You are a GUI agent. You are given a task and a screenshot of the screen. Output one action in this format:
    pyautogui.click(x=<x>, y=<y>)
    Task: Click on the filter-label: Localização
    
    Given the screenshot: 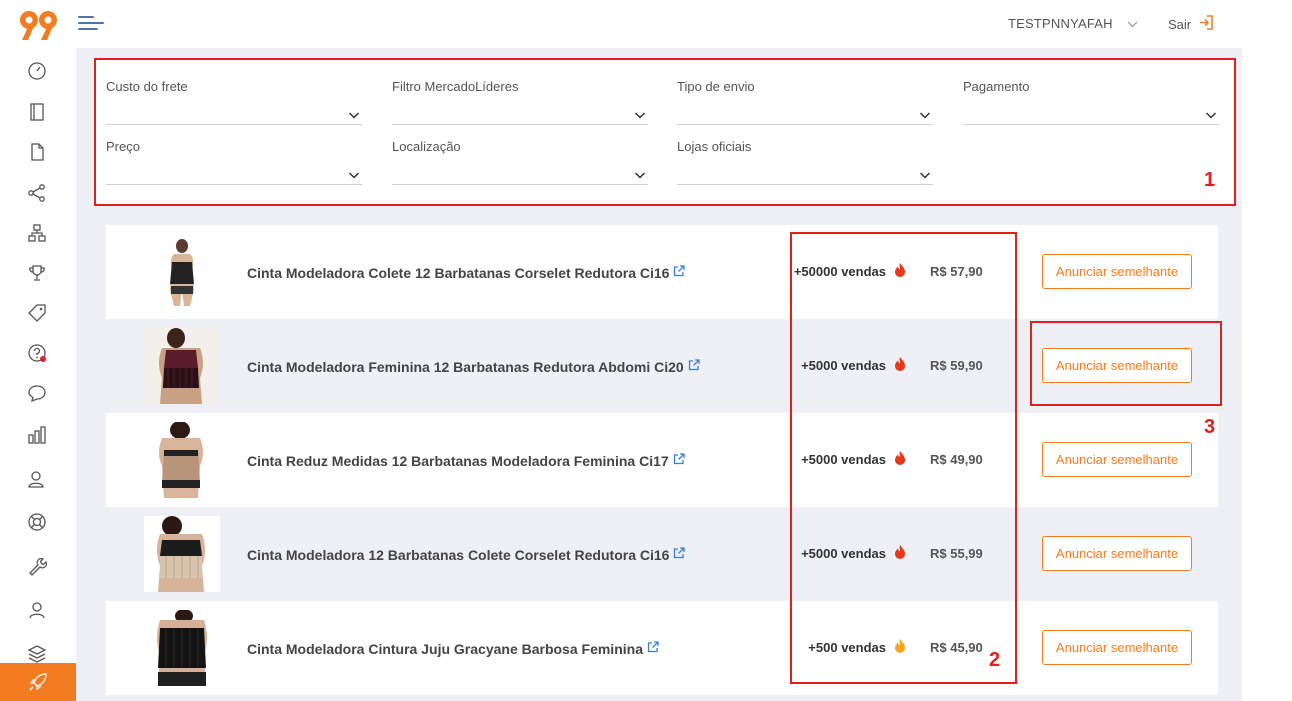 What is the action you would take?
    pyautogui.click(x=426, y=146)
    